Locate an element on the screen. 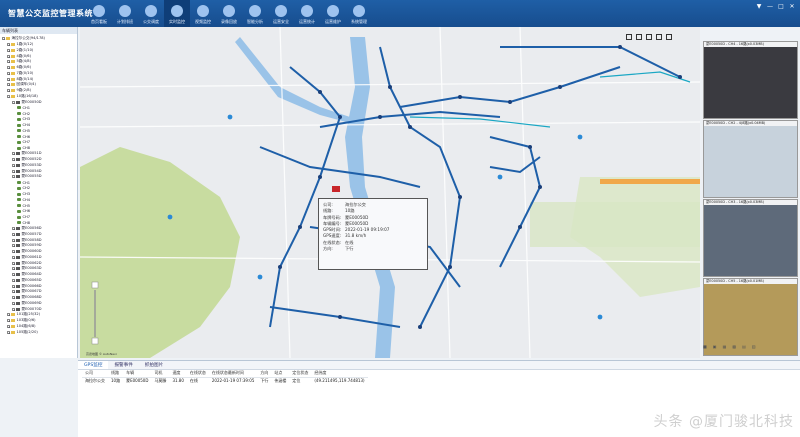  camera-tile: 蒙E00050D - CH2 - 4(8路(x0.04MB) is located at coordinates (750, 159).